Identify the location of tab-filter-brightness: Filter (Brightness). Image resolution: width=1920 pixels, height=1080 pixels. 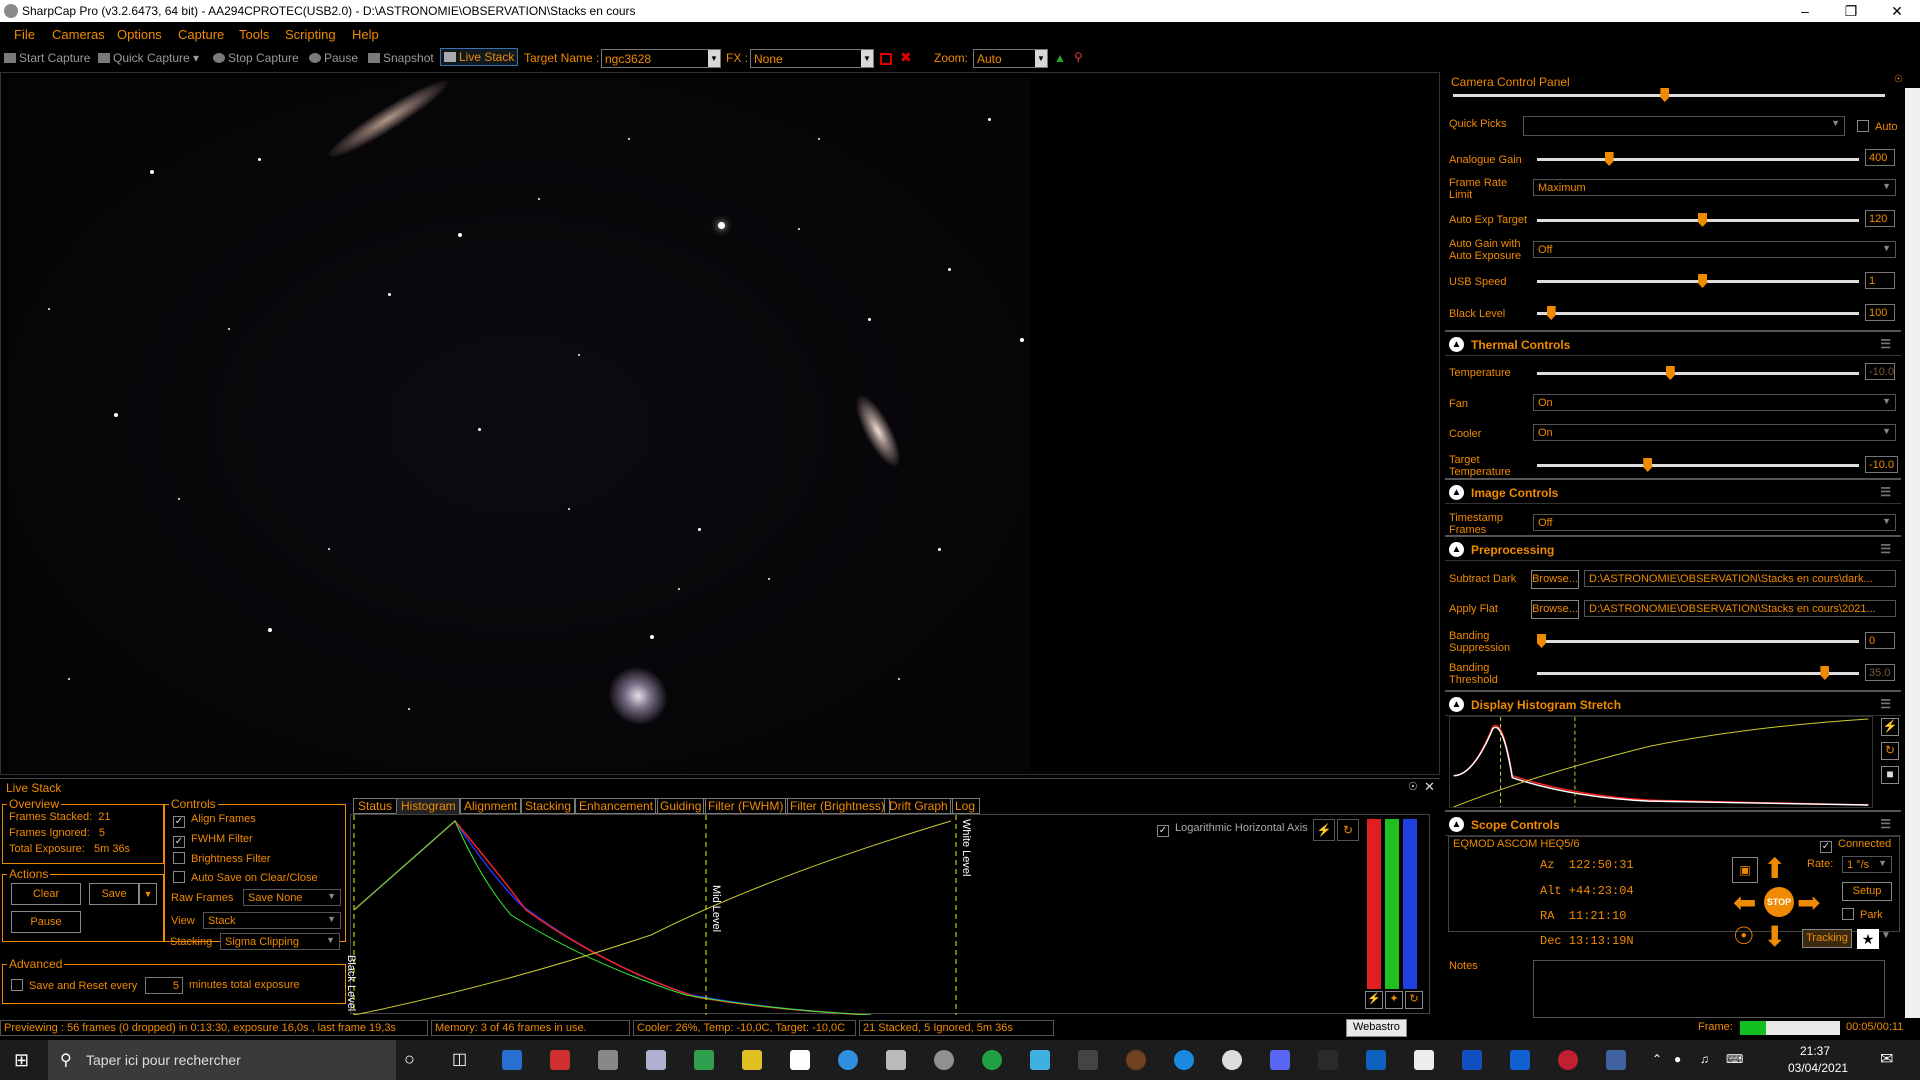
(837, 806).